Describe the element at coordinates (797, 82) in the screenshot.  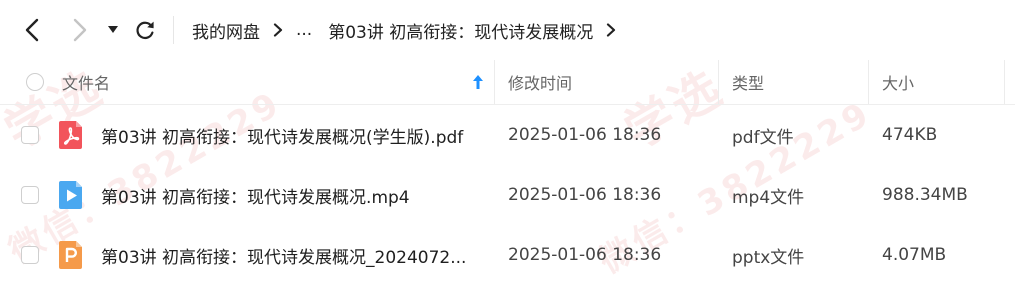
I see `column-header-type: 类型` at that location.